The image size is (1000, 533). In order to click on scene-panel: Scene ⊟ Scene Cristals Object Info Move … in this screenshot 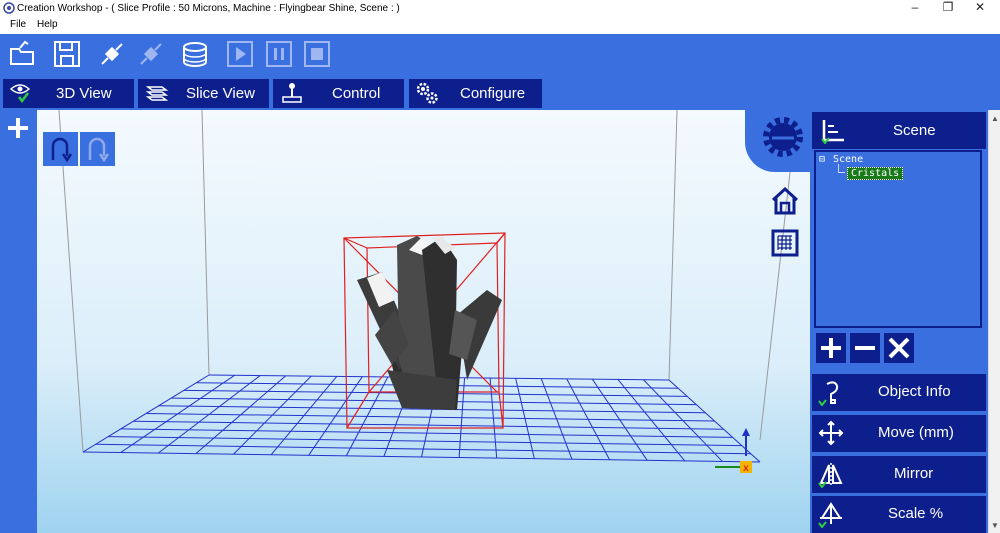, I will do `click(899, 321)`.